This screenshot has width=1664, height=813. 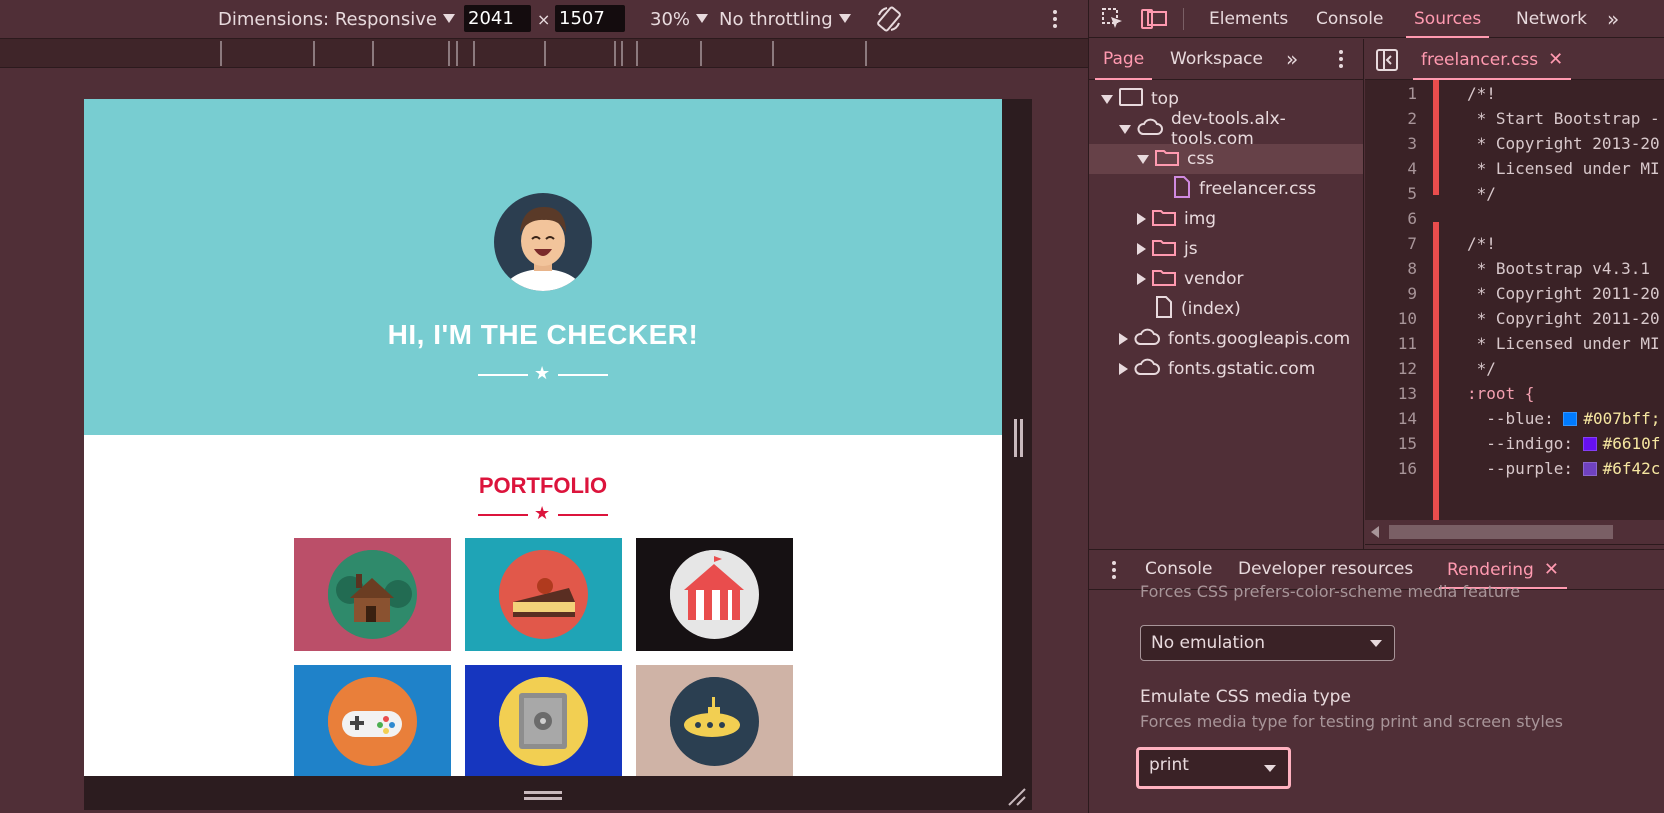 What do you see at coordinates (1226, 159) in the screenshot?
I see `tree-item-css: css` at bounding box center [1226, 159].